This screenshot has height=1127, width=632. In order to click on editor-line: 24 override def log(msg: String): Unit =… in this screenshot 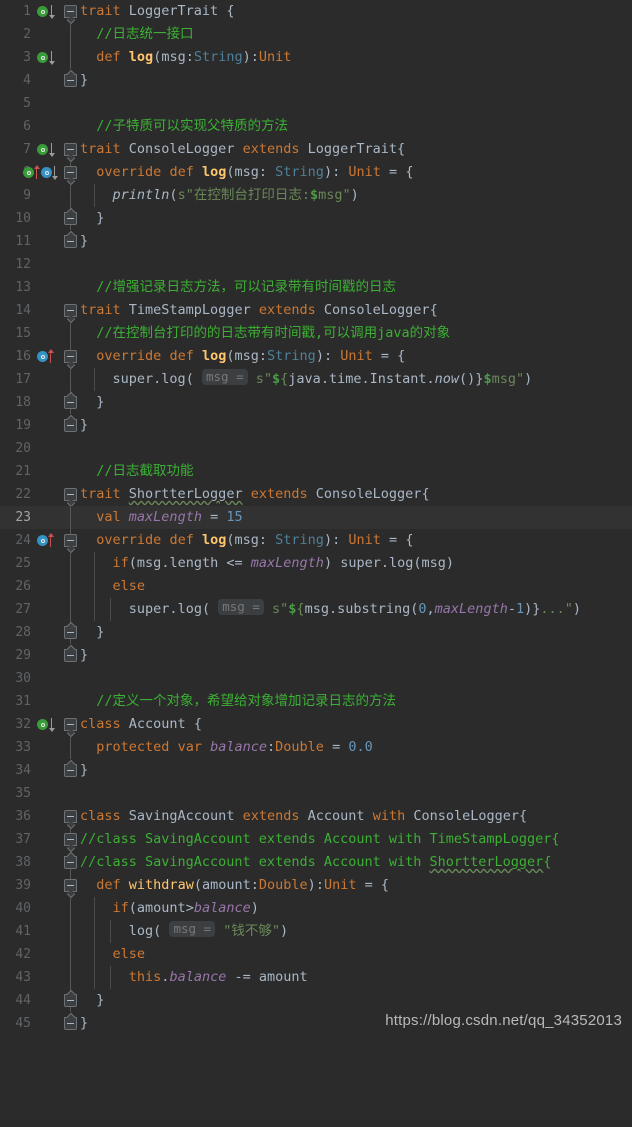, I will do `click(316, 540)`.